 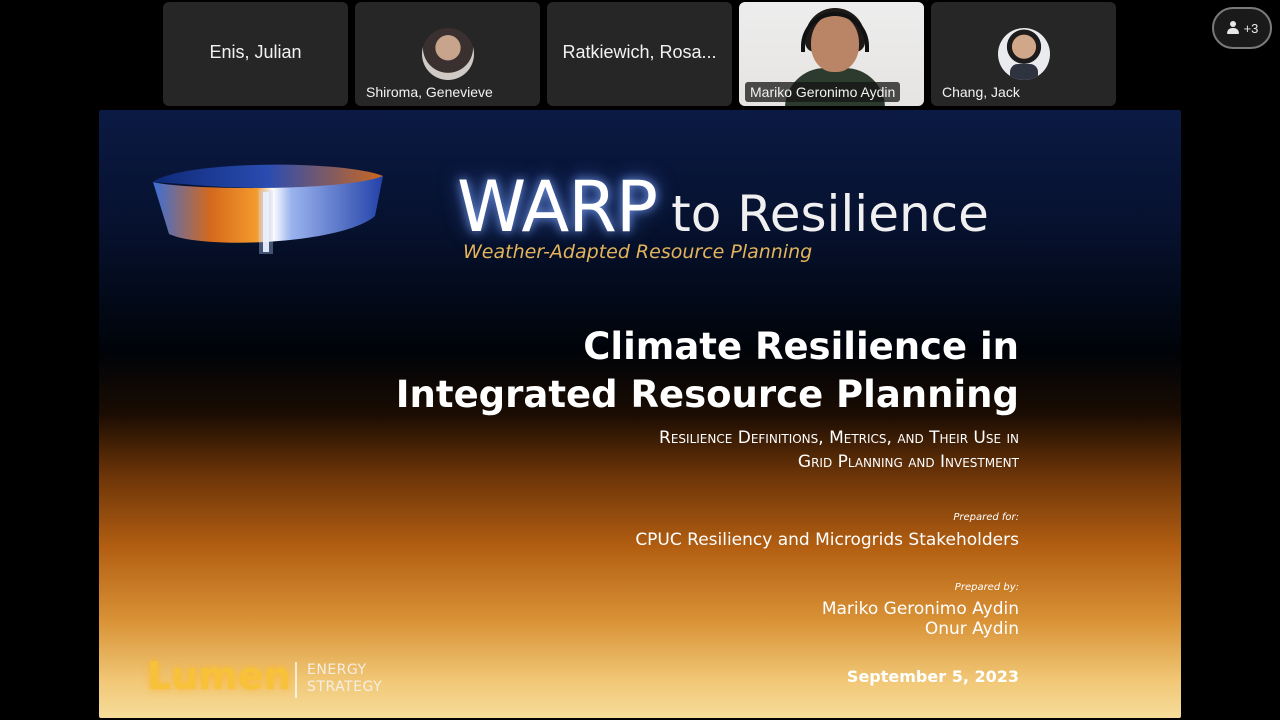 I want to click on slide-title-line2: Integrated Resource Planning, so click(x=707, y=394).